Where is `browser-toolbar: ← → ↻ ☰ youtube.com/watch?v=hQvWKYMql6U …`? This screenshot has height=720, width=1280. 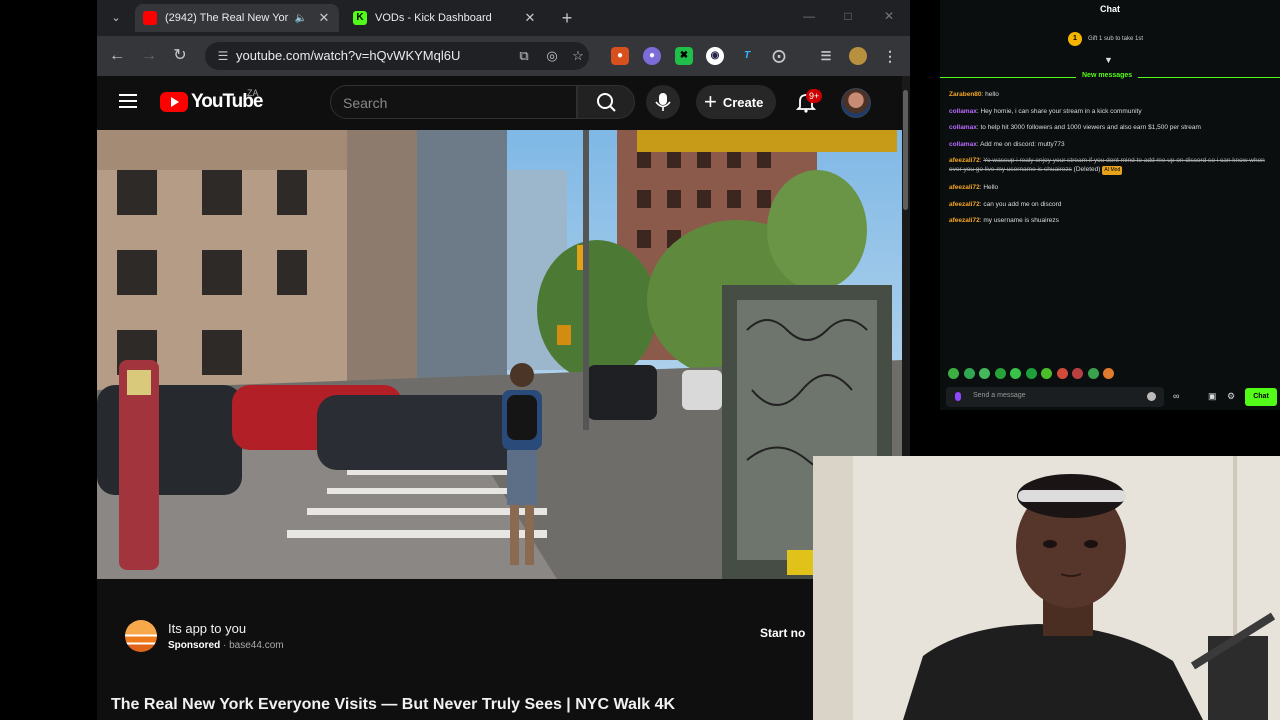
browser-toolbar: ← → ↻ ☰ youtube.com/watch?v=hQvWKYMql6U … is located at coordinates (503, 56).